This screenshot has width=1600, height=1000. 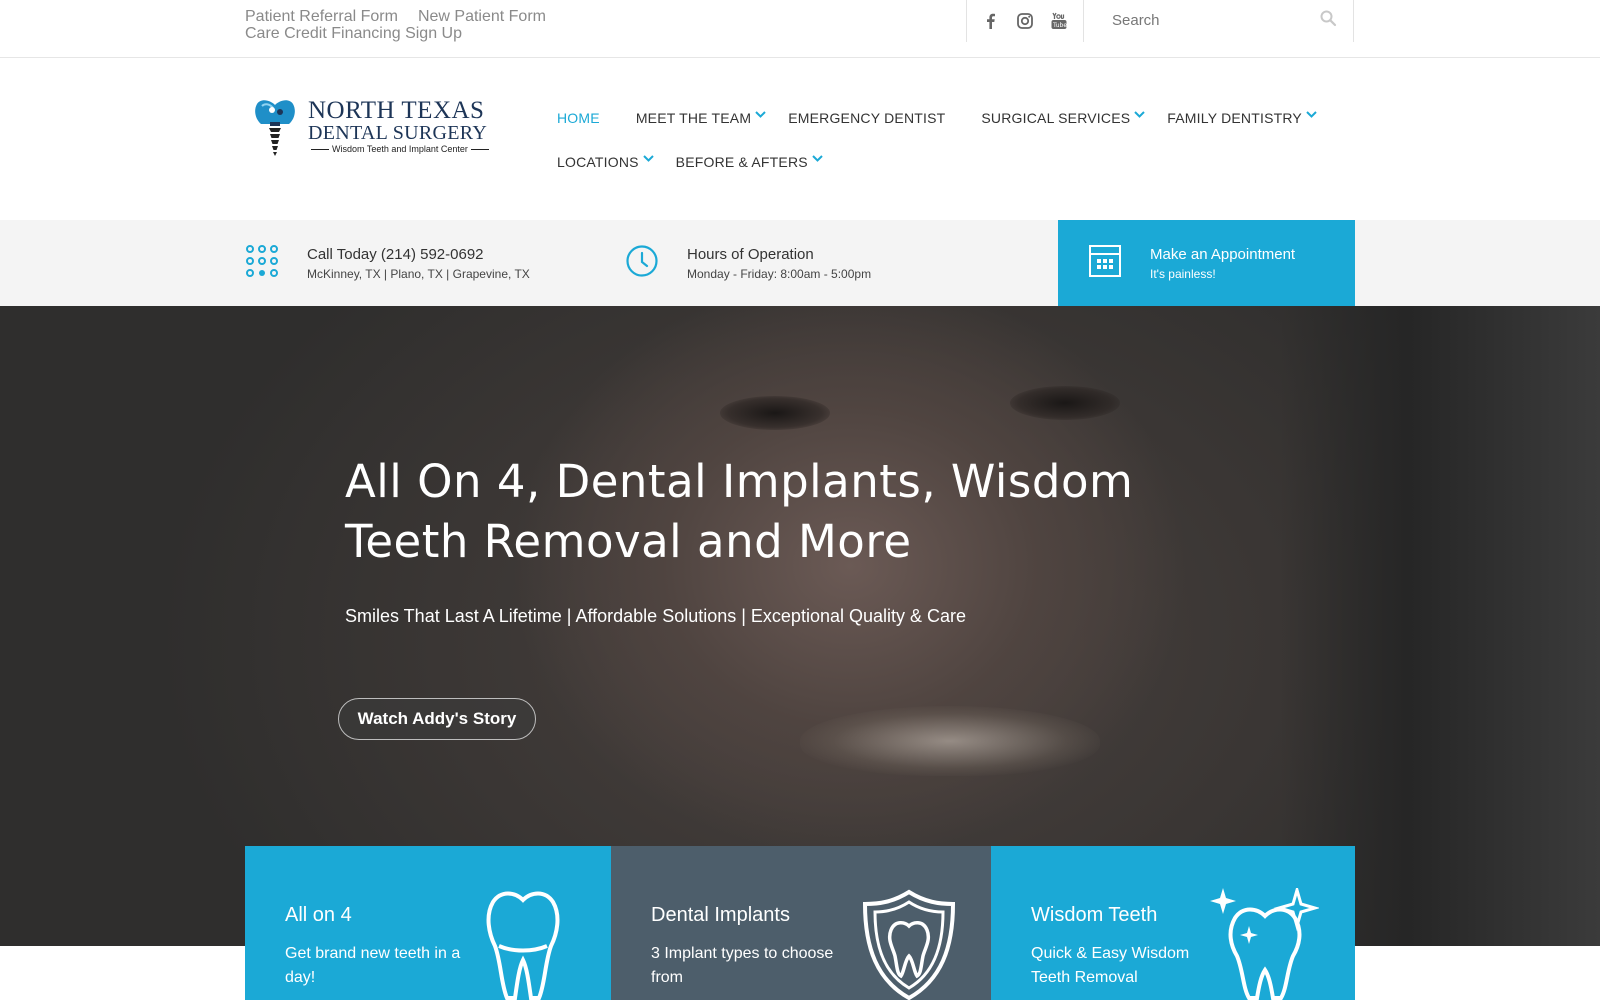 I want to click on nav-item-family-dentistry: FAMILY DENTISTRY, so click(x=1242, y=118).